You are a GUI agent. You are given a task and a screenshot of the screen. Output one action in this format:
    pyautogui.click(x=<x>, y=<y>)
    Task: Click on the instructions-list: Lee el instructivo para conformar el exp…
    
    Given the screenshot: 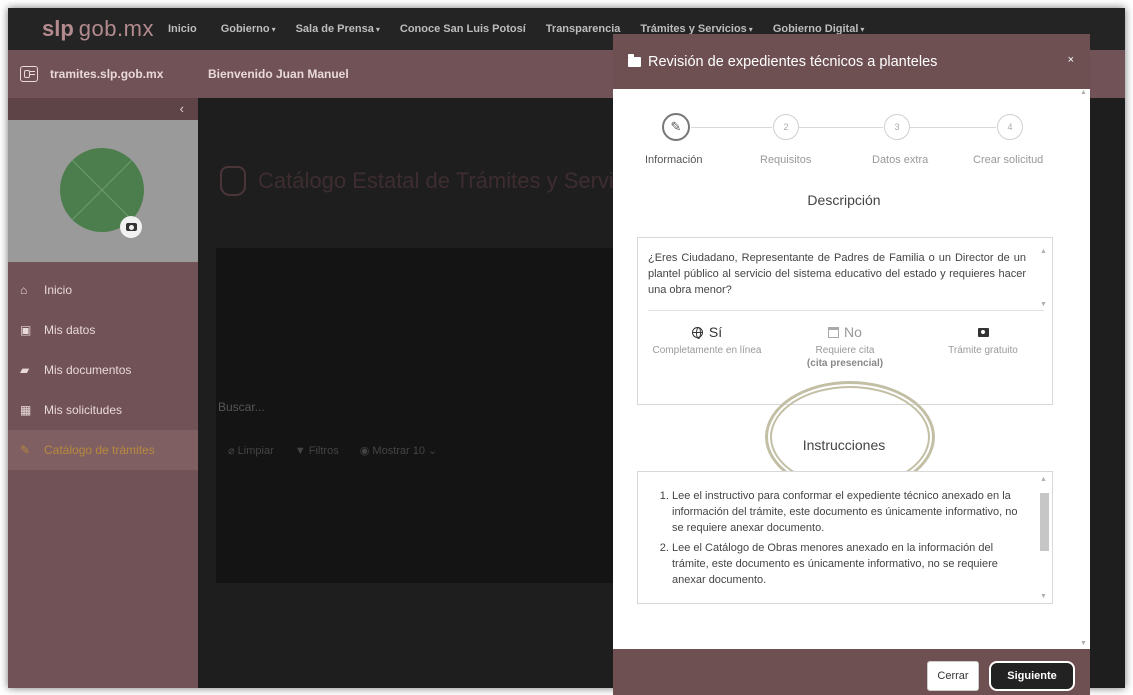 What is the action you would take?
    pyautogui.click(x=845, y=535)
    